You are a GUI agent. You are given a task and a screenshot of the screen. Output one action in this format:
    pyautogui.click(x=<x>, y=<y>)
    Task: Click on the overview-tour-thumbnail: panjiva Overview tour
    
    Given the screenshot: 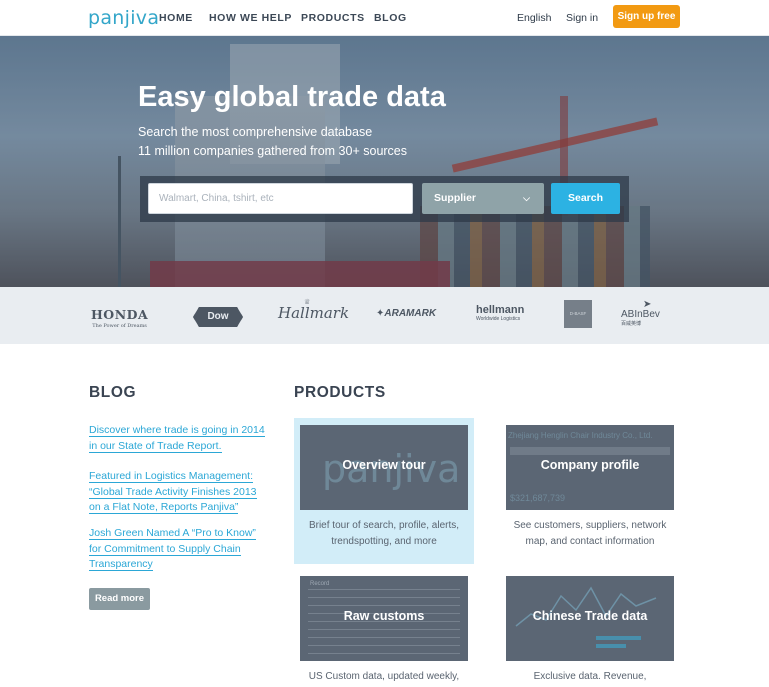 What is the action you would take?
    pyautogui.click(x=384, y=467)
    